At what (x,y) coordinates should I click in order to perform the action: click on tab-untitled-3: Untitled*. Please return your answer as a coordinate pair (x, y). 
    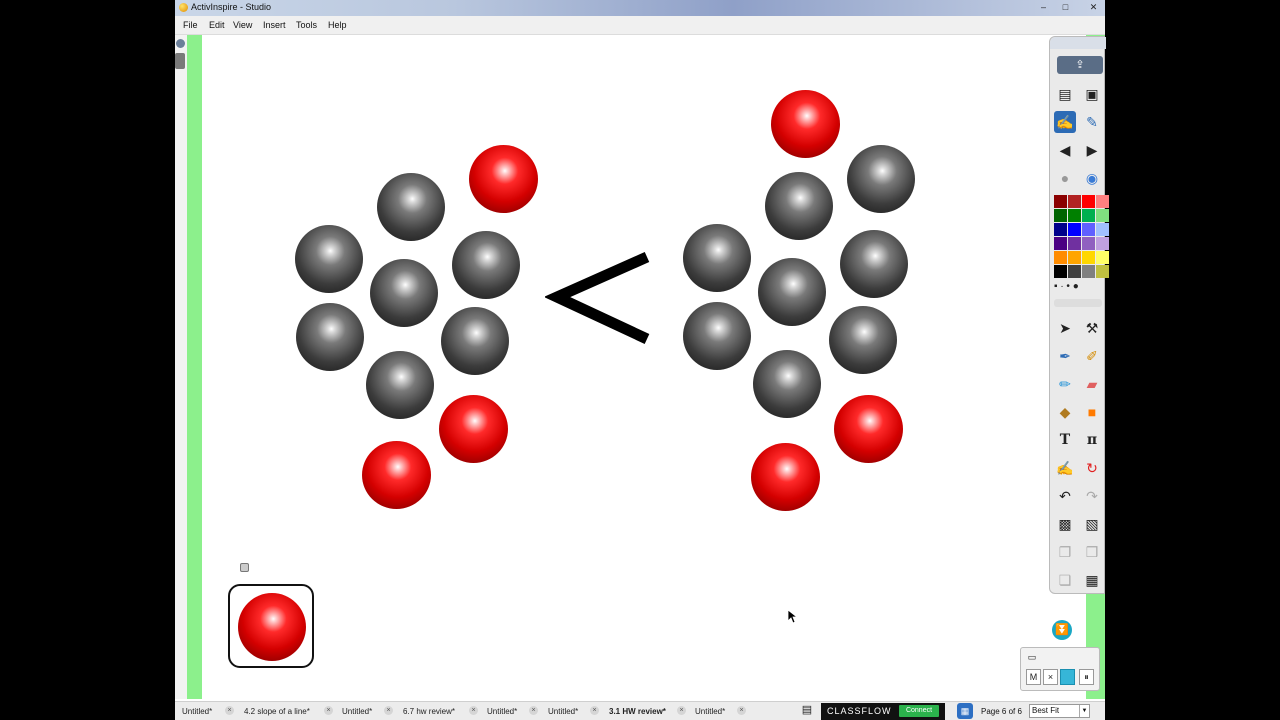
    Looking at the image, I should click on (502, 711).